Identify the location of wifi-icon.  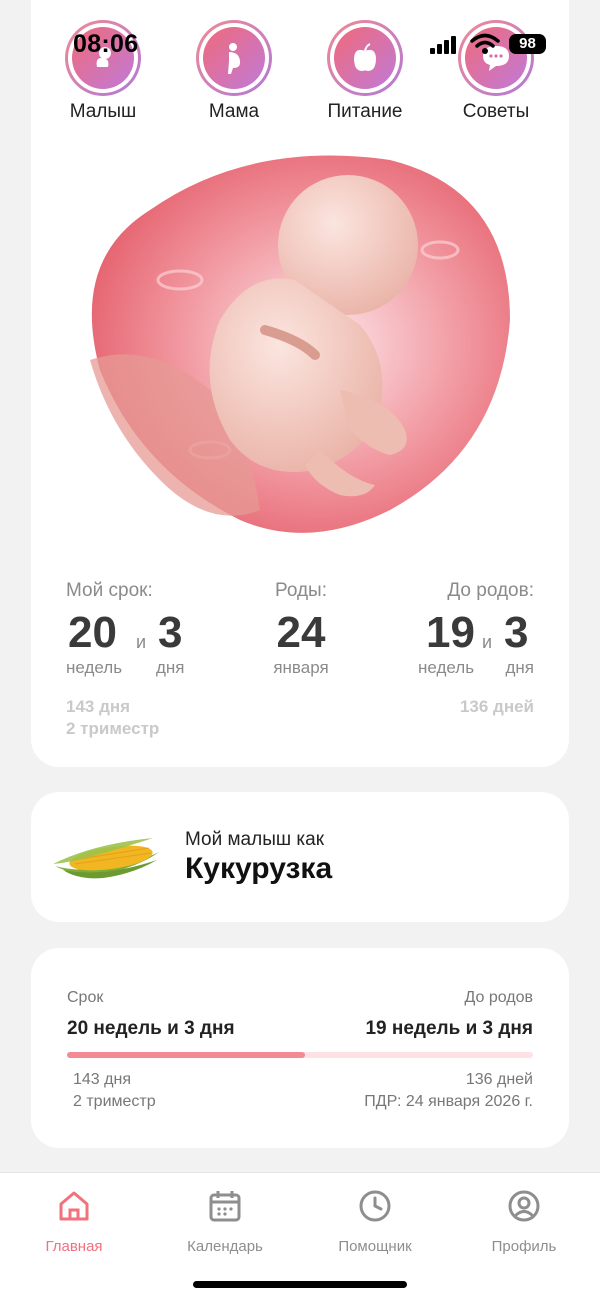
(485, 43).